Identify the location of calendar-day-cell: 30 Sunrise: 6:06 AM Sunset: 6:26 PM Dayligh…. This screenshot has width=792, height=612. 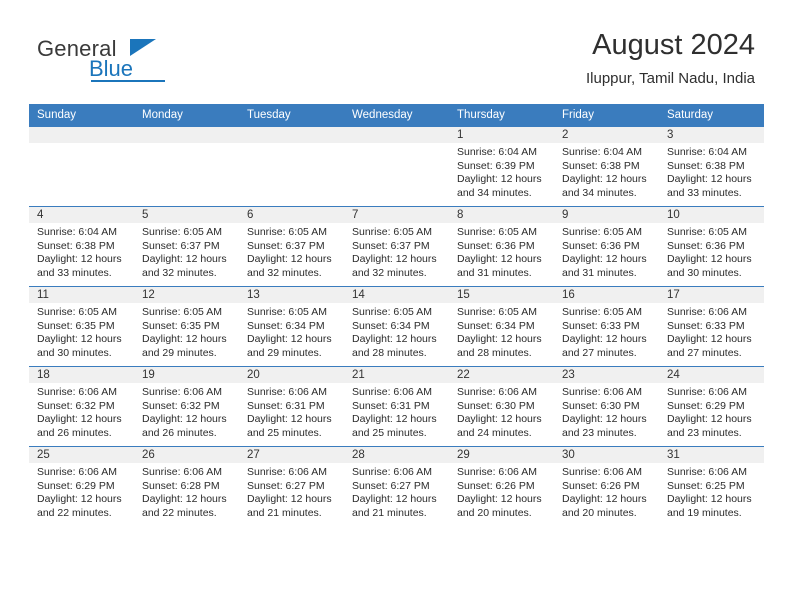
(606, 486).